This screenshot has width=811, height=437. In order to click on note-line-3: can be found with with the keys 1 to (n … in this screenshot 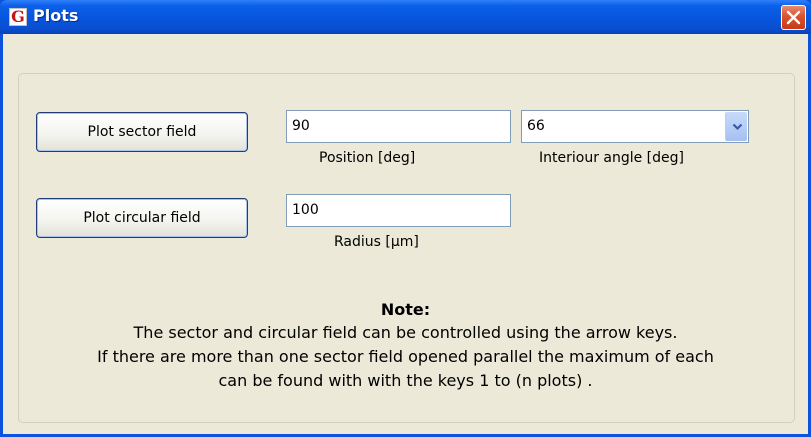, I will do `click(405, 380)`.